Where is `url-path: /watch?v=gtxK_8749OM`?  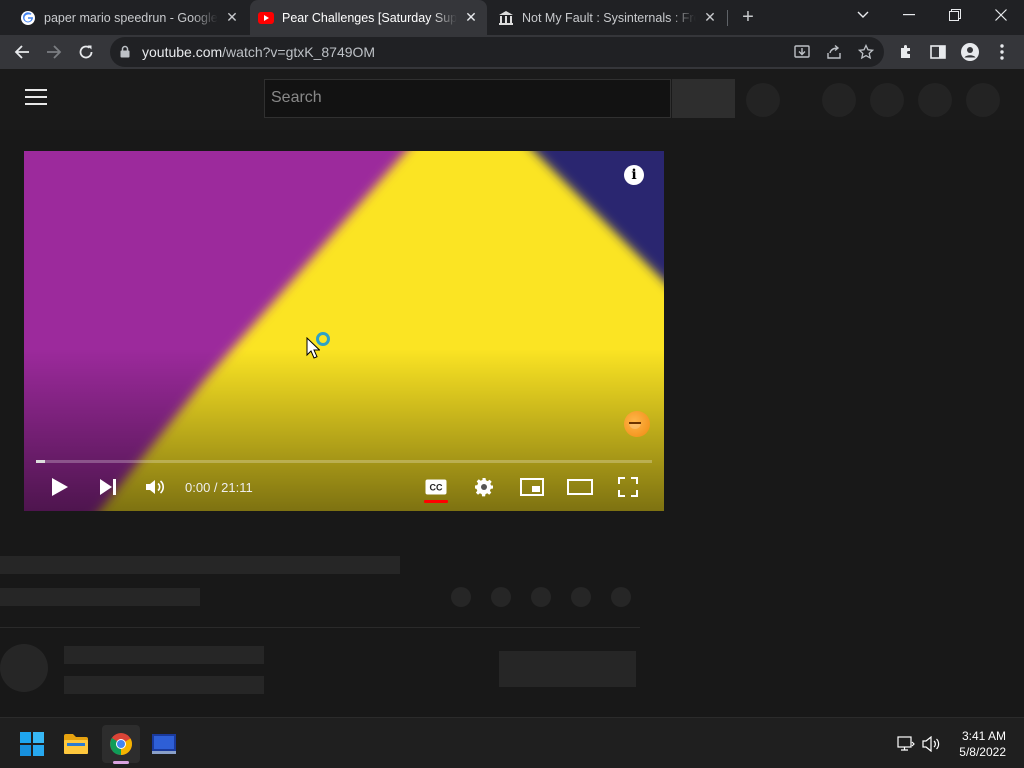 url-path: /watch?v=gtxK_8749OM is located at coordinates (299, 52).